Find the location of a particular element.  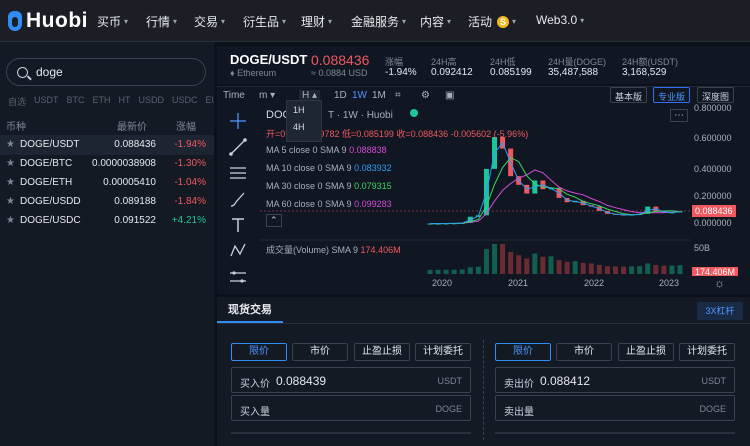

col-symbol: 币种 is located at coordinates (16, 125).